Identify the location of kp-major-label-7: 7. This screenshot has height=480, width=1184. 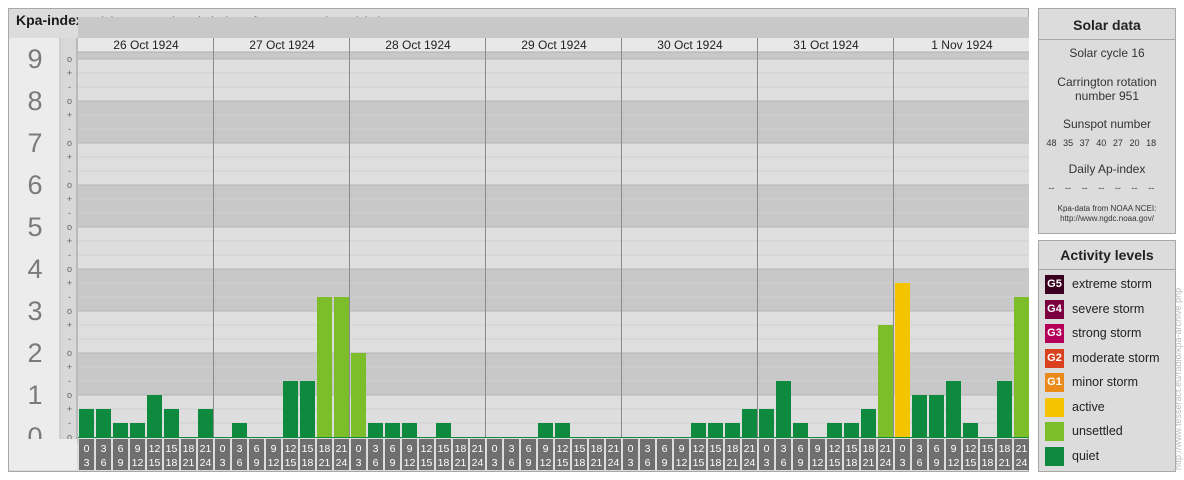
(34, 143).